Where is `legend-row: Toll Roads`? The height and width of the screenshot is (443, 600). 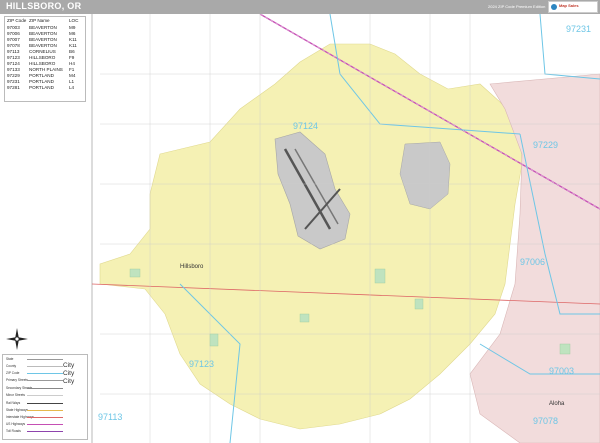 legend-row: Toll Roads is located at coordinates (47, 431).